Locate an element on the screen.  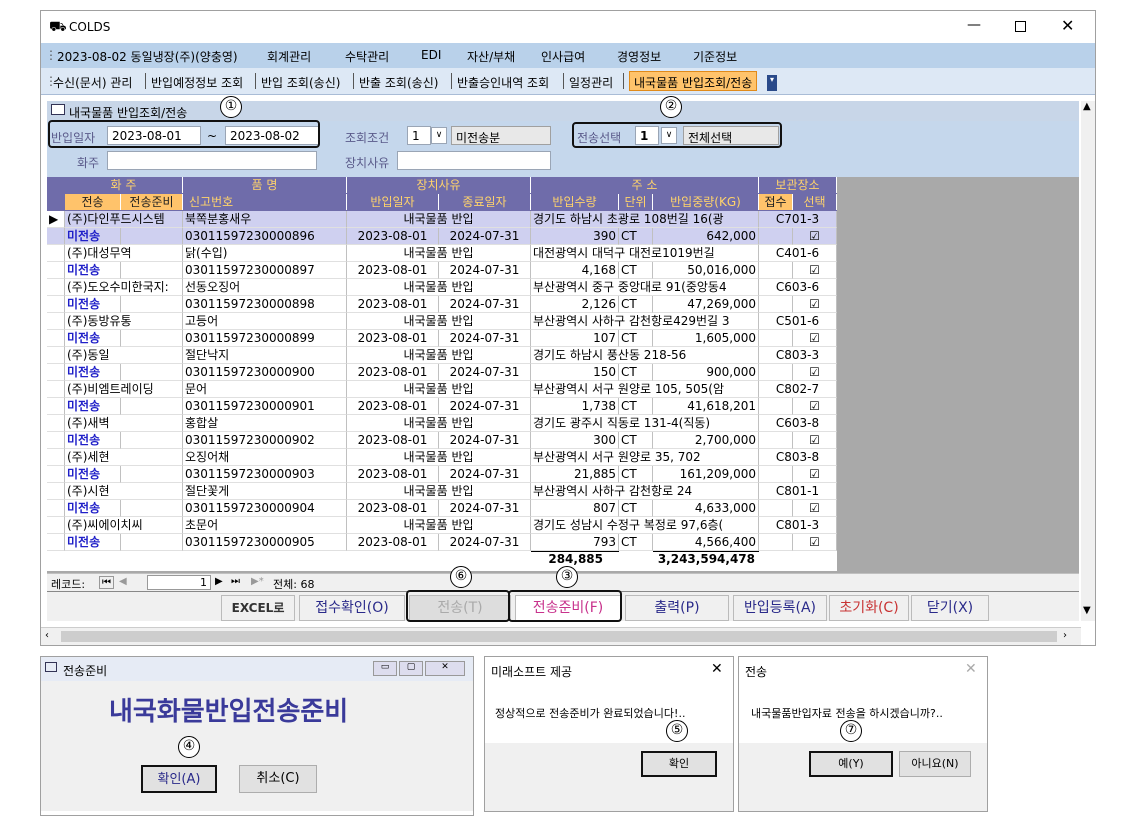
menu-edi: EDI is located at coordinates (431, 55).